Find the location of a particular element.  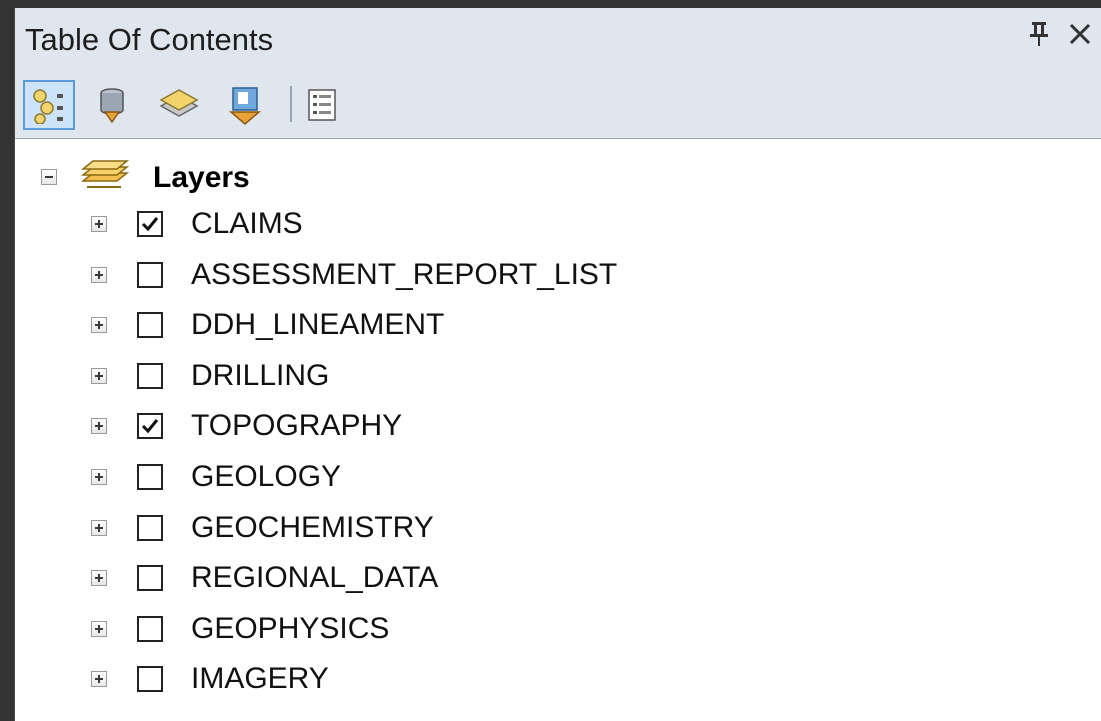

layer-row: ASSESSMENT_REPORT_LIST is located at coordinates (515, 279).